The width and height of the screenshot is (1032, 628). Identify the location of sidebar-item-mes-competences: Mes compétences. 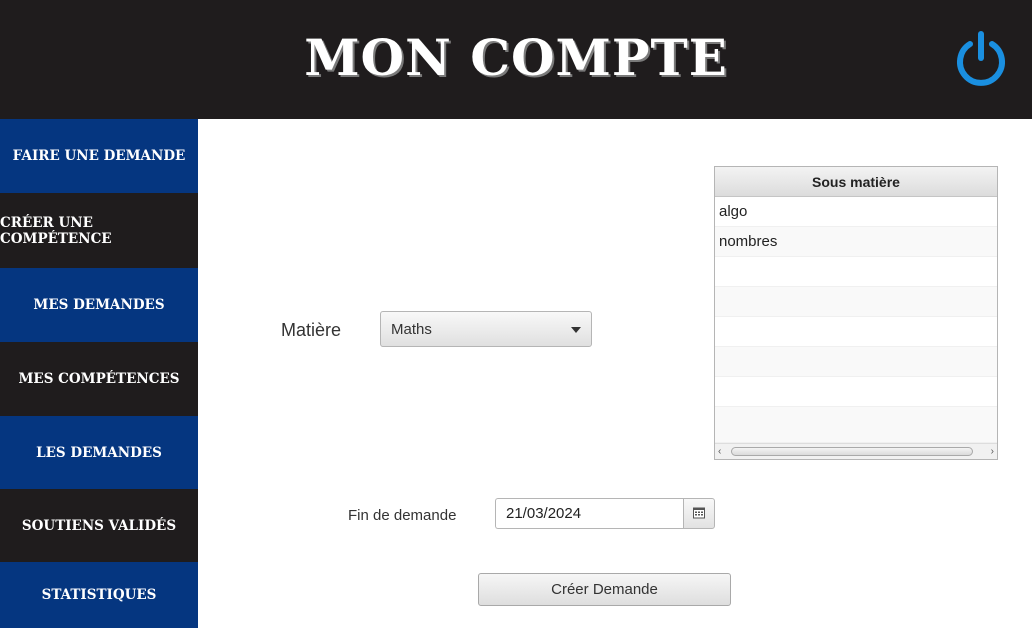
(99, 379).